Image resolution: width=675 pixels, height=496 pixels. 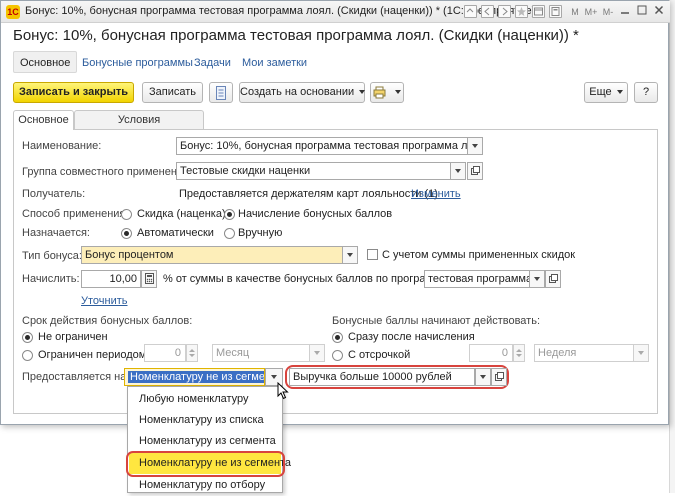 I want to click on save-and-close-button: Записать и закрыть, so click(x=73, y=92).